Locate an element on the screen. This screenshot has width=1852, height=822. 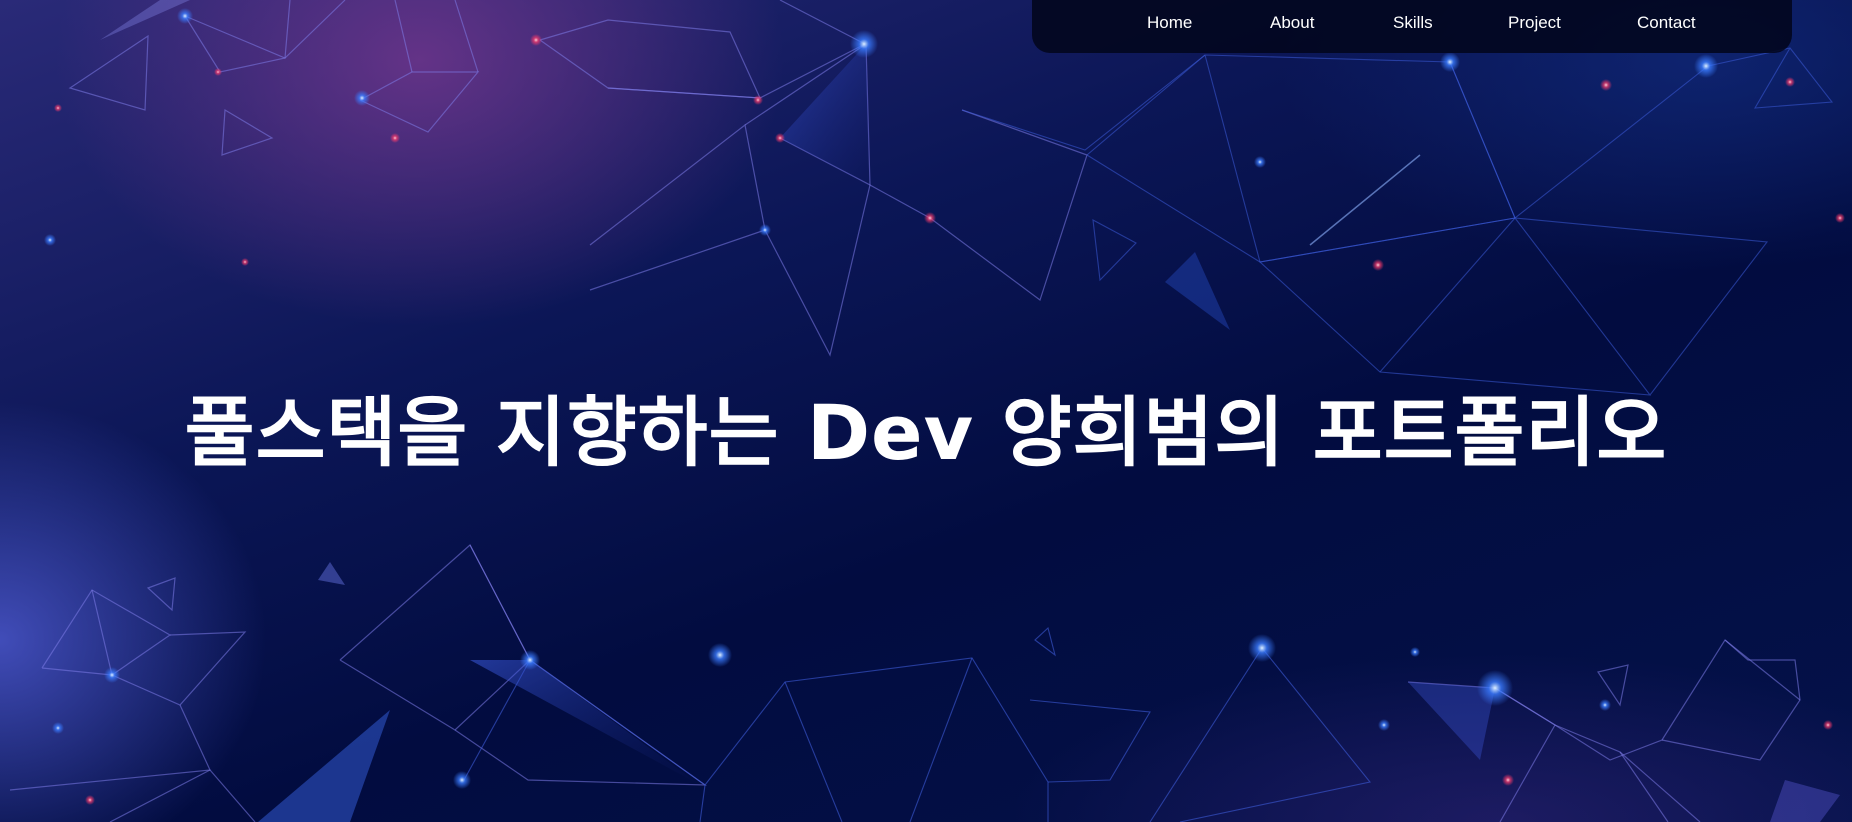
hero-title: 풀스택을 지향하는 Dev 양희범의 포트폴리오 is located at coordinates (926, 432).